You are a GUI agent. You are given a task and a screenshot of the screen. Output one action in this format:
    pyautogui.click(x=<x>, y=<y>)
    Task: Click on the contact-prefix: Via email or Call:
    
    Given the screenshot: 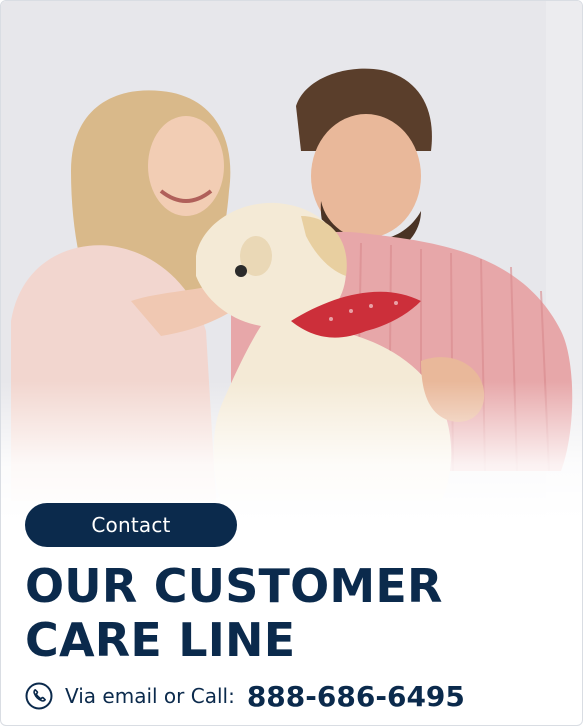 What is the action you would take?
    pyautogui.click(x=150, y=696)
    